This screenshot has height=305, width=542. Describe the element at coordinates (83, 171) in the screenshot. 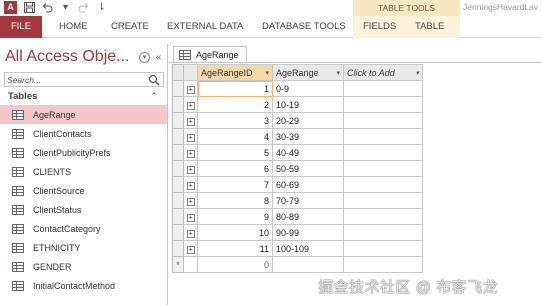

I see `nav-item-clients: CLIENTS` at that location.